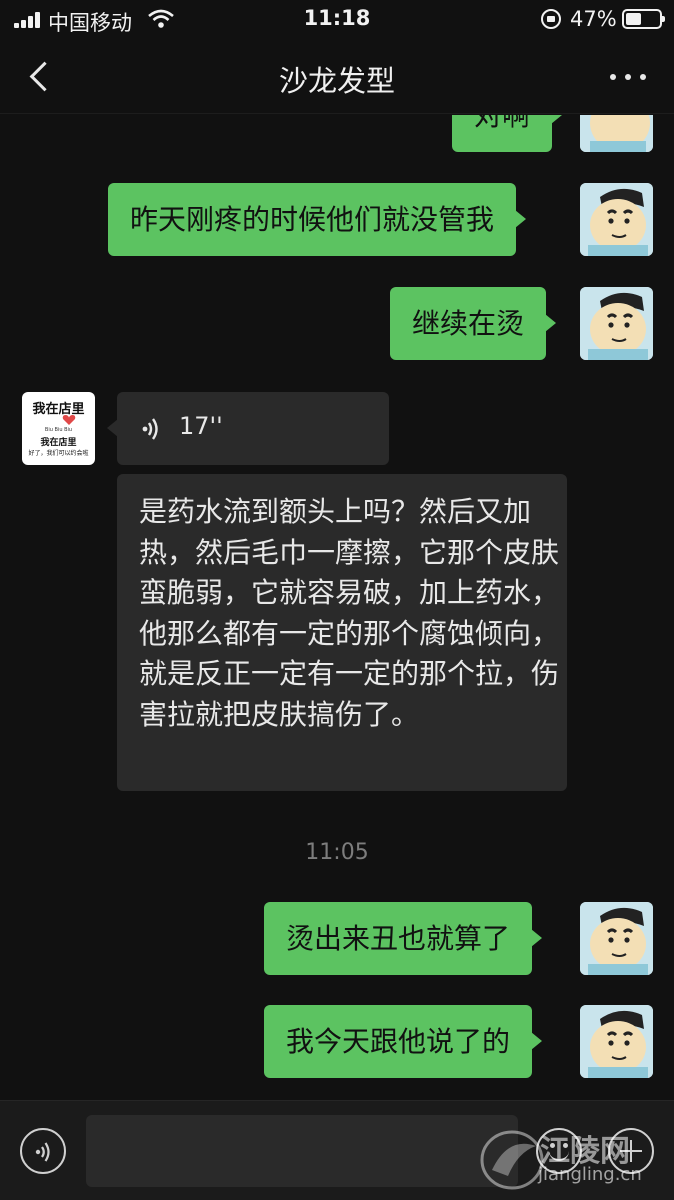 The height and width of the screenshot is (1200, 674). I want to click on avatar-title: 我在店里, so click(58, 409).